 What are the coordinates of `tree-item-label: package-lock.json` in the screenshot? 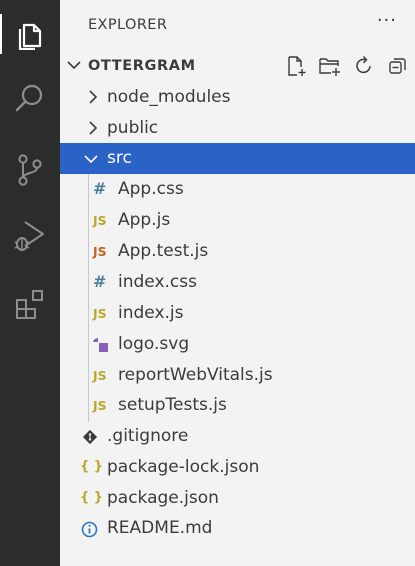 It's located at (183, 467).